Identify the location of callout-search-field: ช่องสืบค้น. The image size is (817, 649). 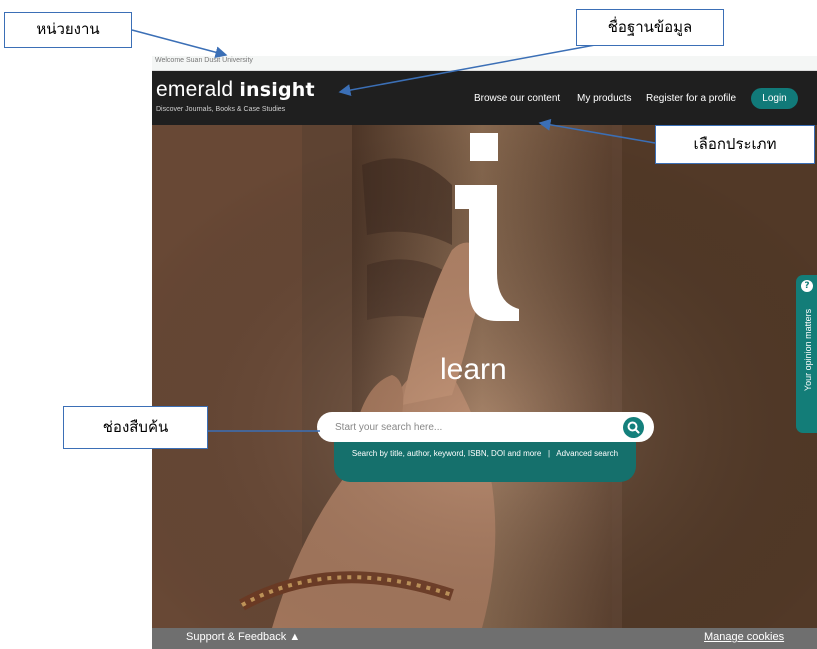
(135, 427).